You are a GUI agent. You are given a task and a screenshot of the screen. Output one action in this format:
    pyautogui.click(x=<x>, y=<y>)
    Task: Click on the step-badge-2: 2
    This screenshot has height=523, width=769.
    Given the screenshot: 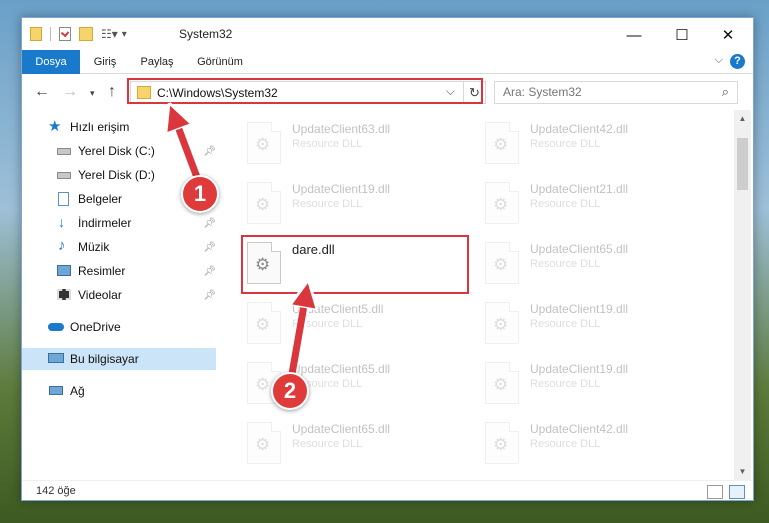 What is the action you would take?
    pyautogui.click(x=290, y=391)
    